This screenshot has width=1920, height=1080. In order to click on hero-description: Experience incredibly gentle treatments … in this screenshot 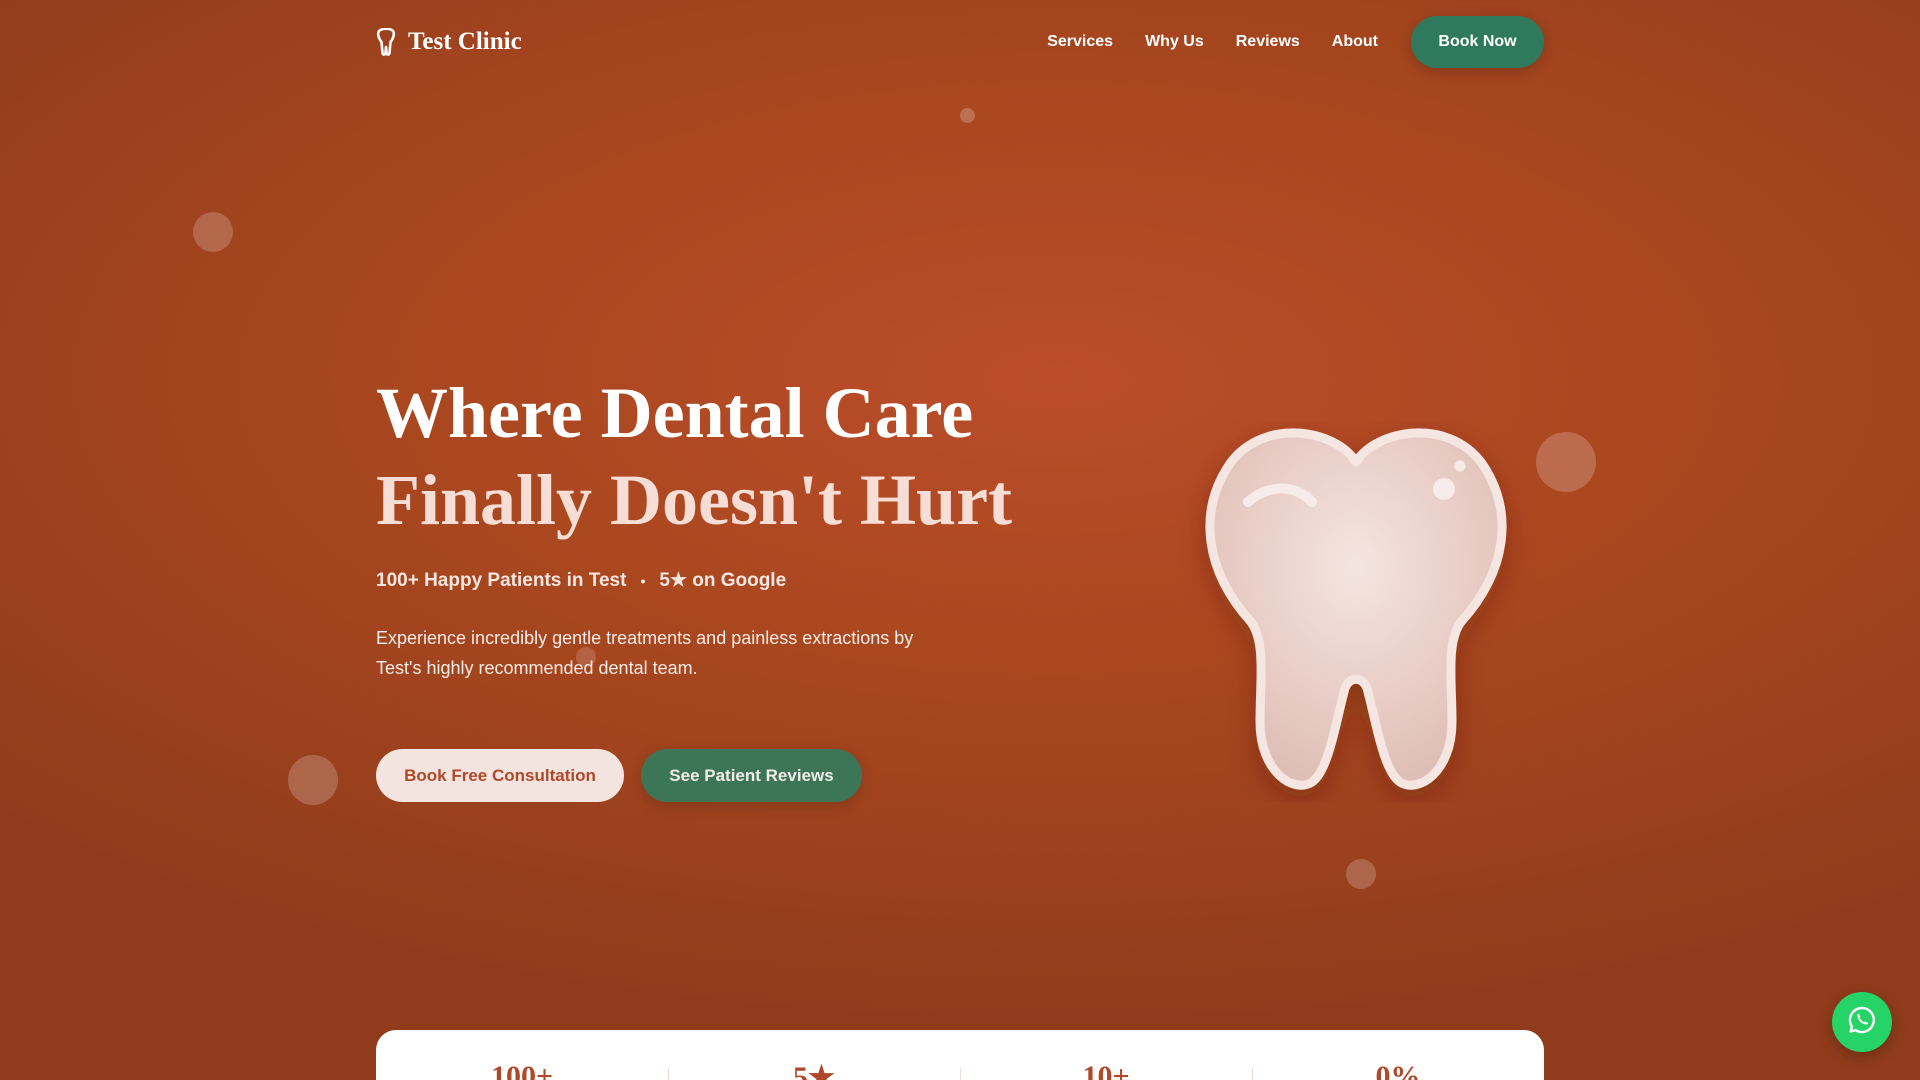, I will do `click(645, 653)`.